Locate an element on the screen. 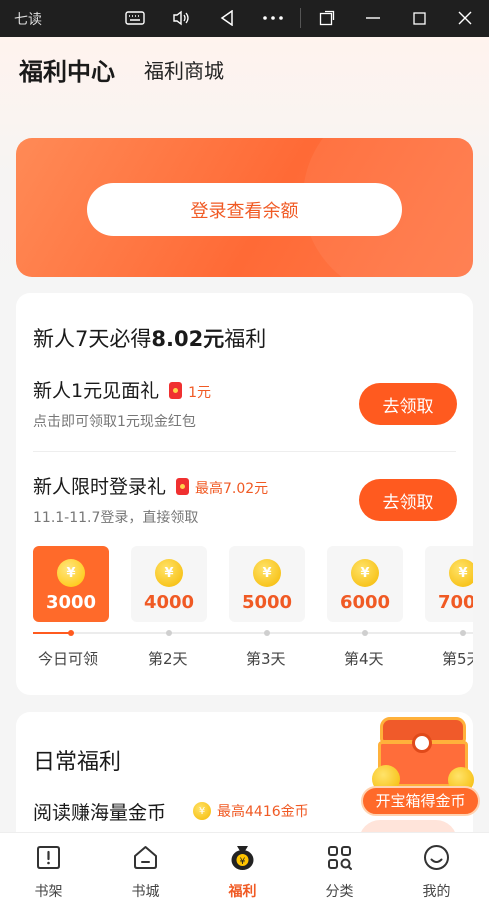  day-label-3: 第3天 is located at coordinates (266, 659).